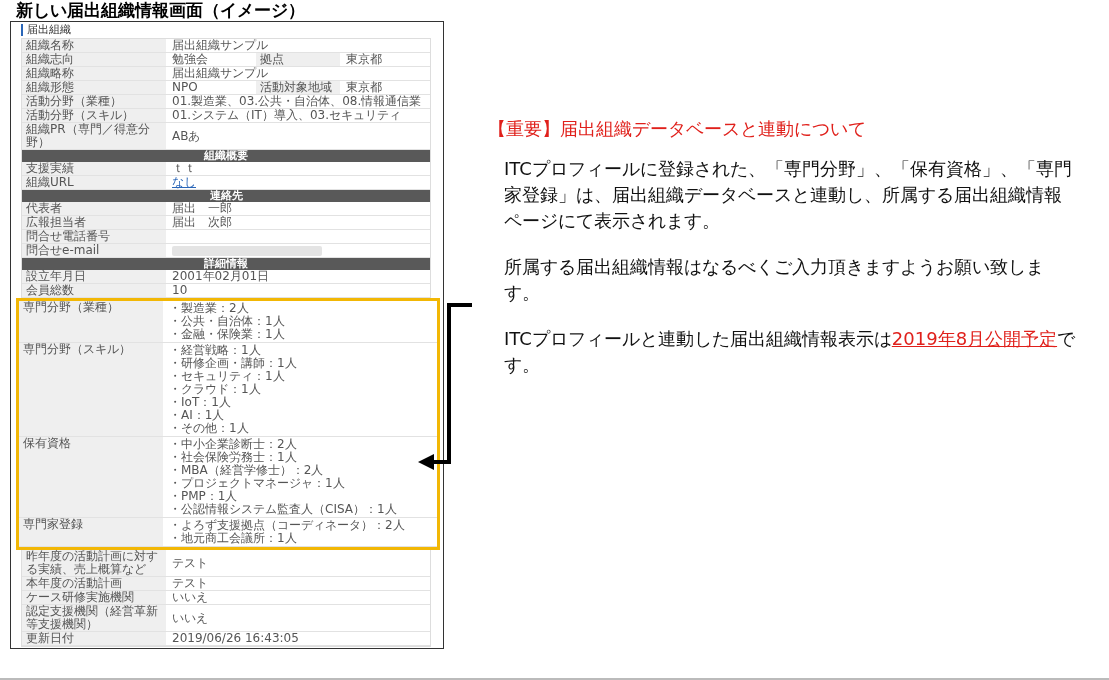  Describe the element at coordinates (91, 321) in the screenshot. I see `field-label: 専門分野（業種）` at that location.